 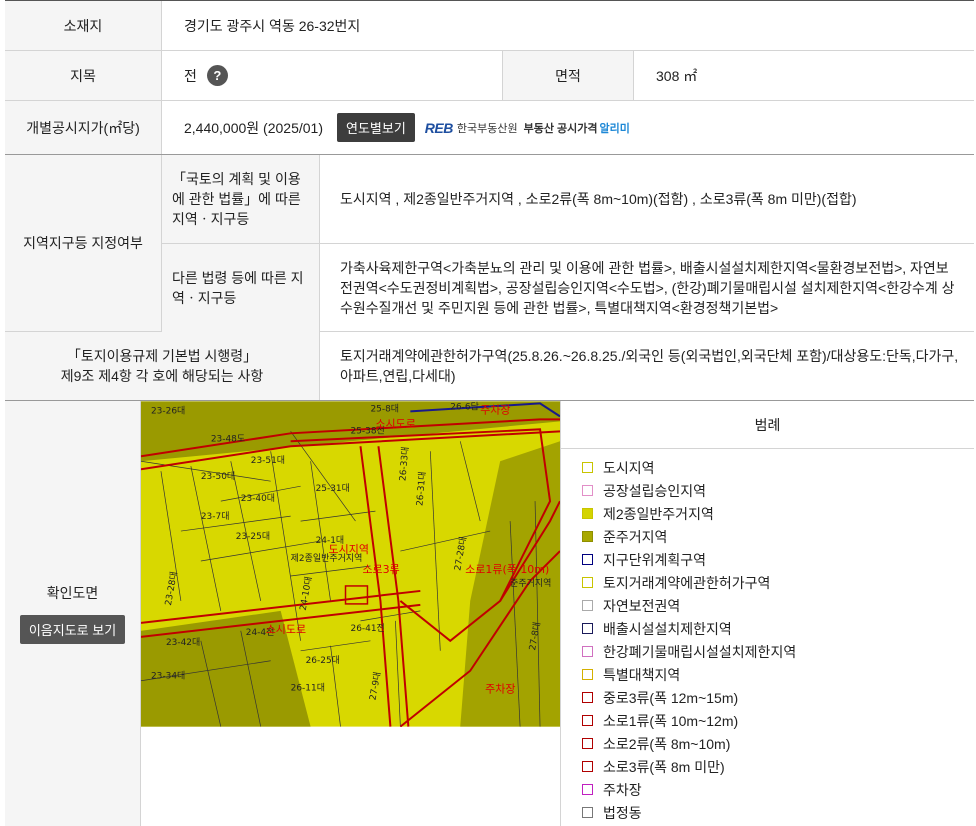 I want to click on legend-item: 공장설립승인지역, so click(x=778, y=490).